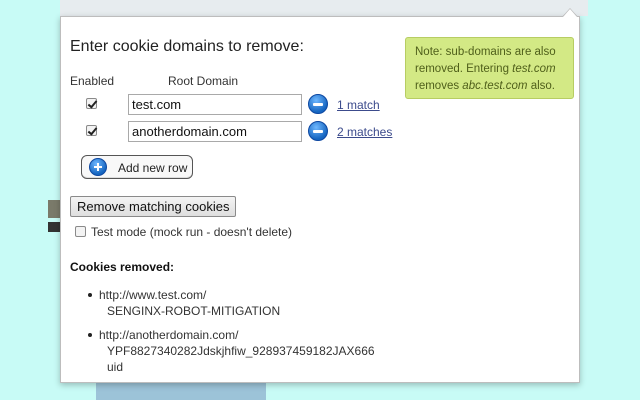 This screenshot has height=400, width=640. I want to click on column-header-enabled: Enabled, so click(92, 81).